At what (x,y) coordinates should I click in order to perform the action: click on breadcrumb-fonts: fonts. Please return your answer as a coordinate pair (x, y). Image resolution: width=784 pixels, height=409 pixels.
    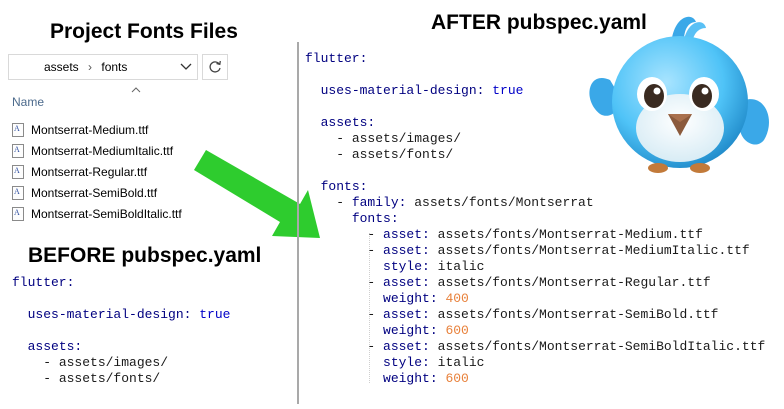
    Looking at the image, I should click on (114, 67).